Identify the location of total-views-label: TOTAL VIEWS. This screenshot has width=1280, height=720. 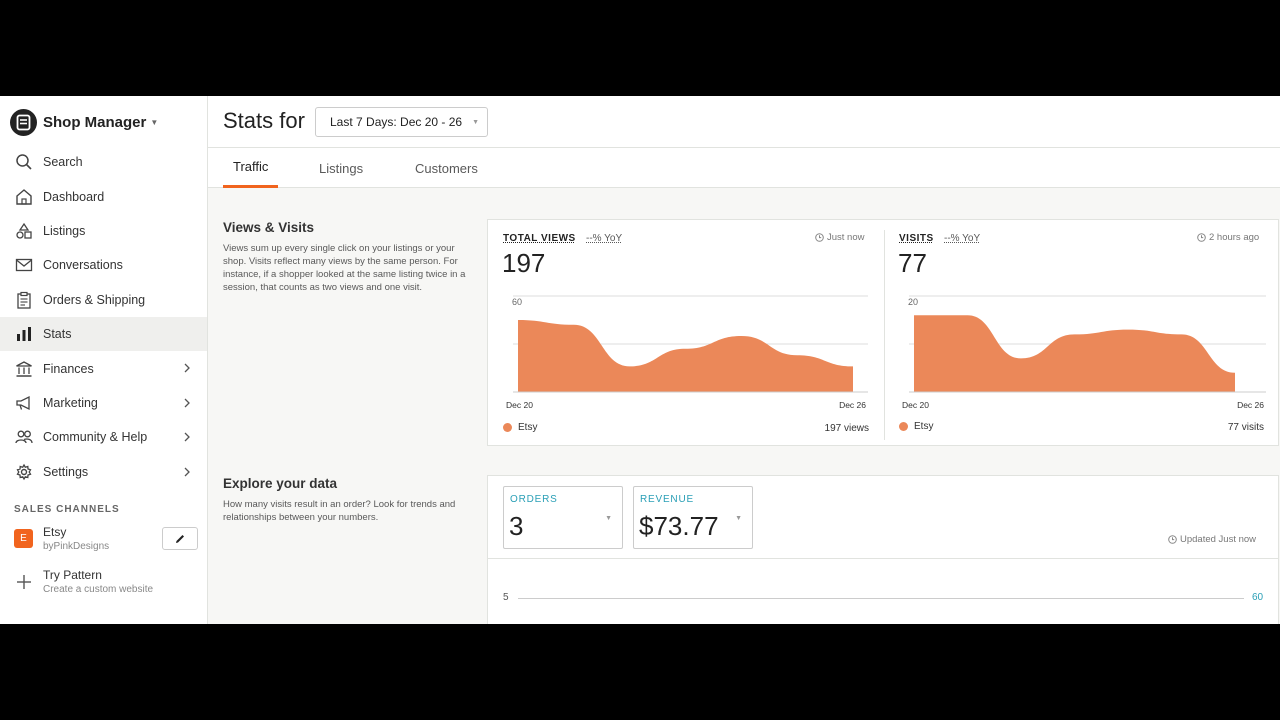
(539, 238).